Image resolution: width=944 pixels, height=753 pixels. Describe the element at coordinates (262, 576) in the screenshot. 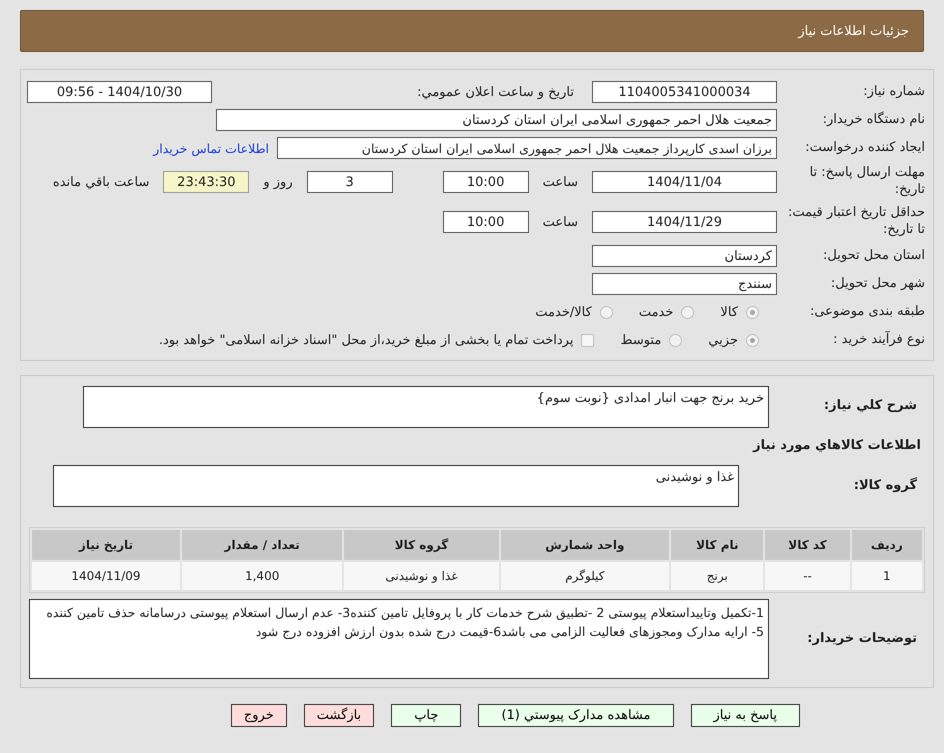

I see `table-cell: 1,400` at that location.